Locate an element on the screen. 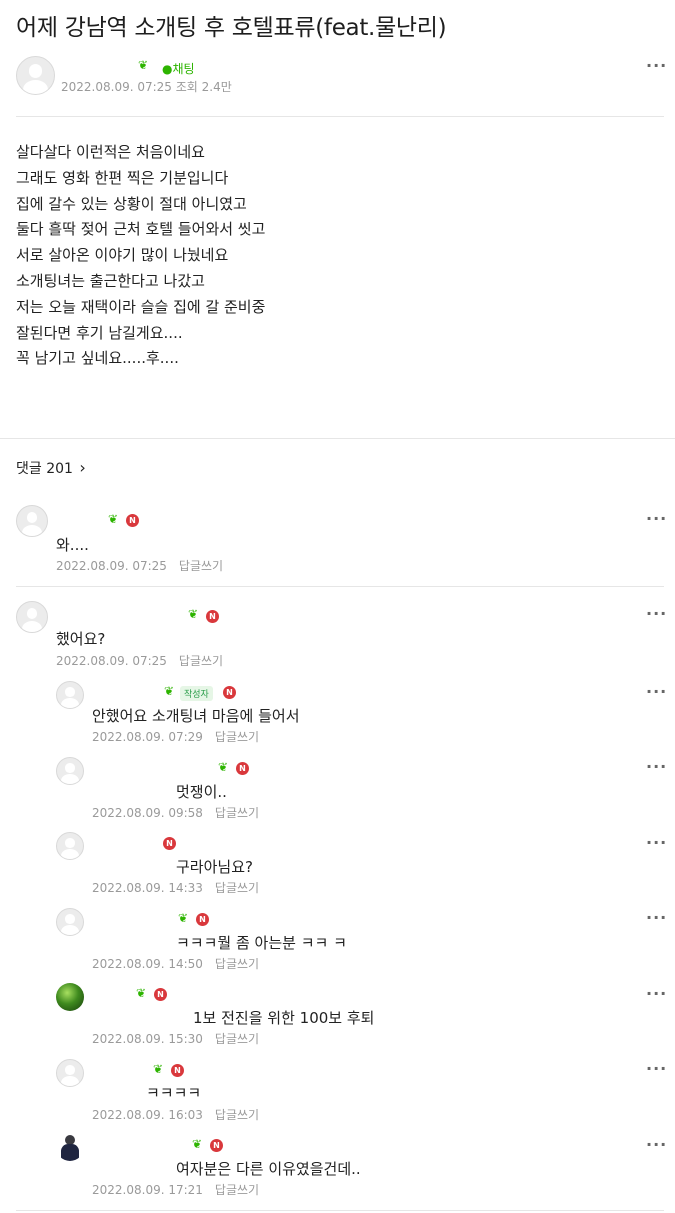 This screenshot has width=675, height=1213. reply-text: ㅋㅋㅋ뭘 좀 아는분 ㅋㅋ ㅋ is located at coordinates (261, 943).